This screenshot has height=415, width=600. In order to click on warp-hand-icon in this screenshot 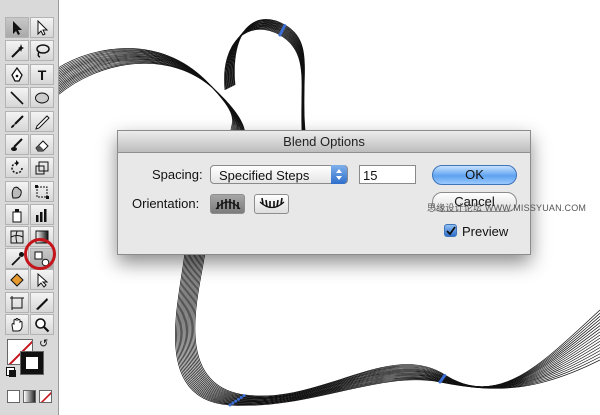, I will do `click(16, 192)`.